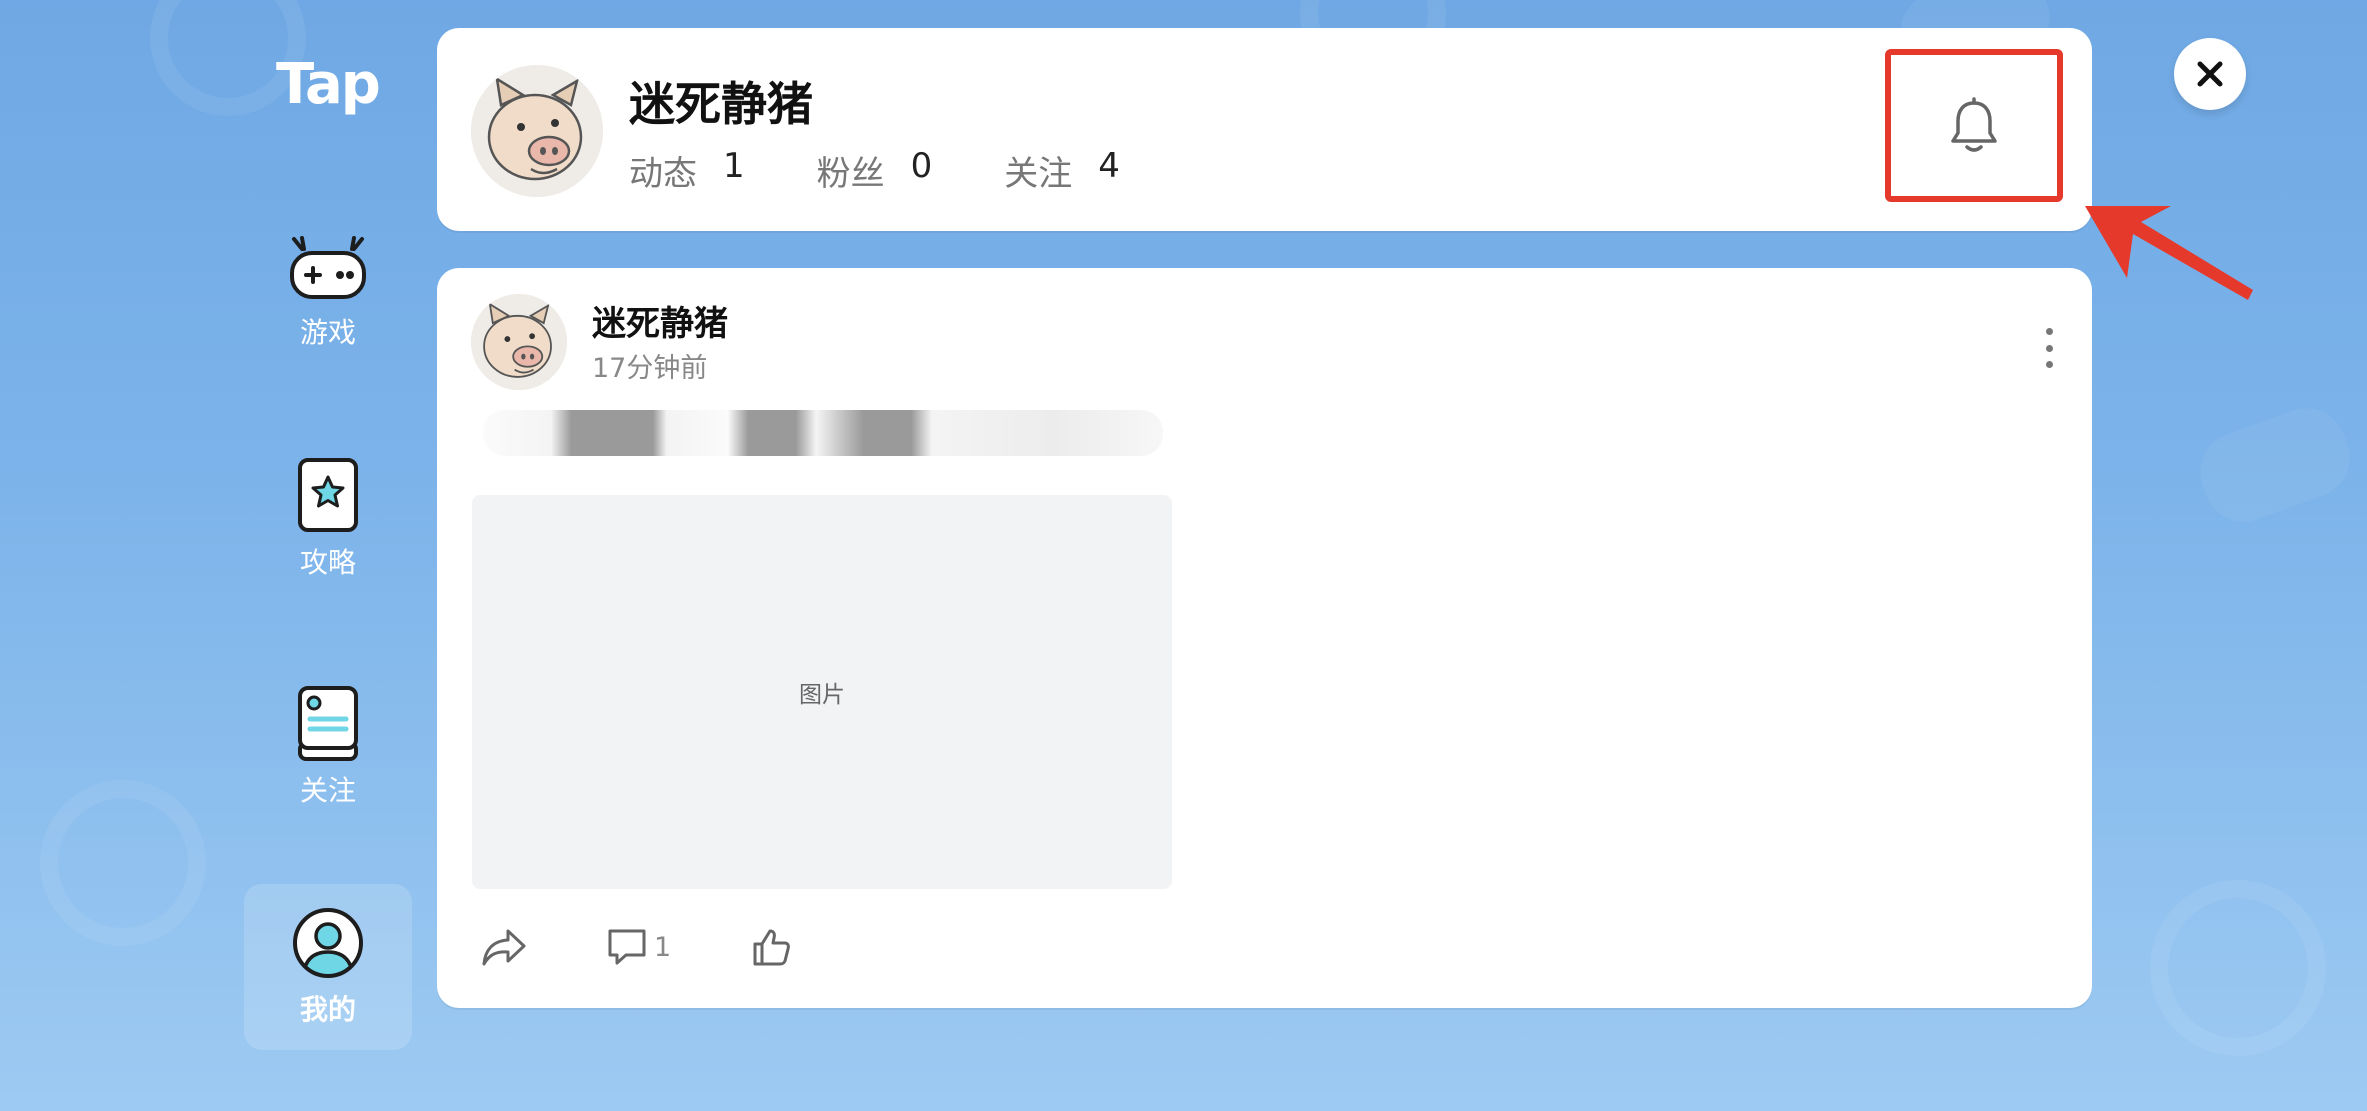  I want to click on post-image: 图片, so click(822, 692).